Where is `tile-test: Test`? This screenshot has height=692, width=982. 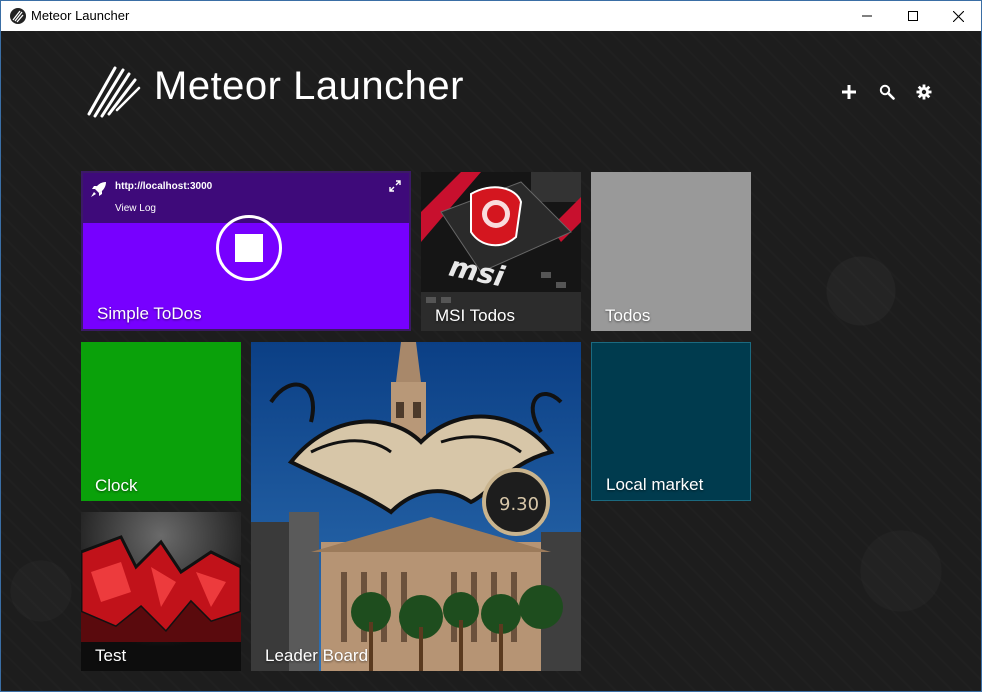 tile-test: Test is located at coordinates (161, 591).